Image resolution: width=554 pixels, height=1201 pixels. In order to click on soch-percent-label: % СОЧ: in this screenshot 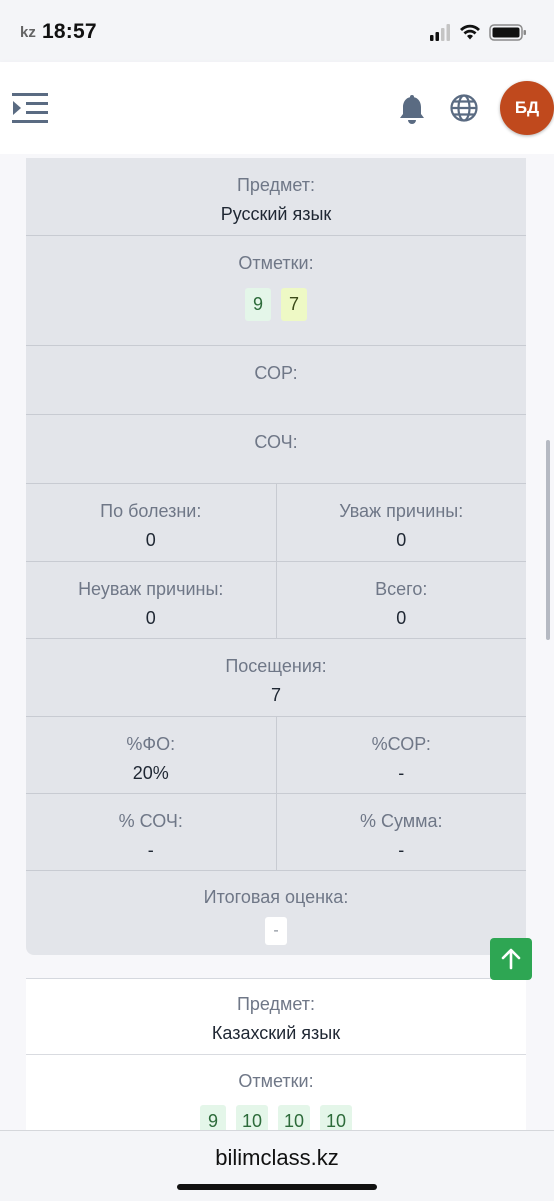, I will do `click(150, 821)`.